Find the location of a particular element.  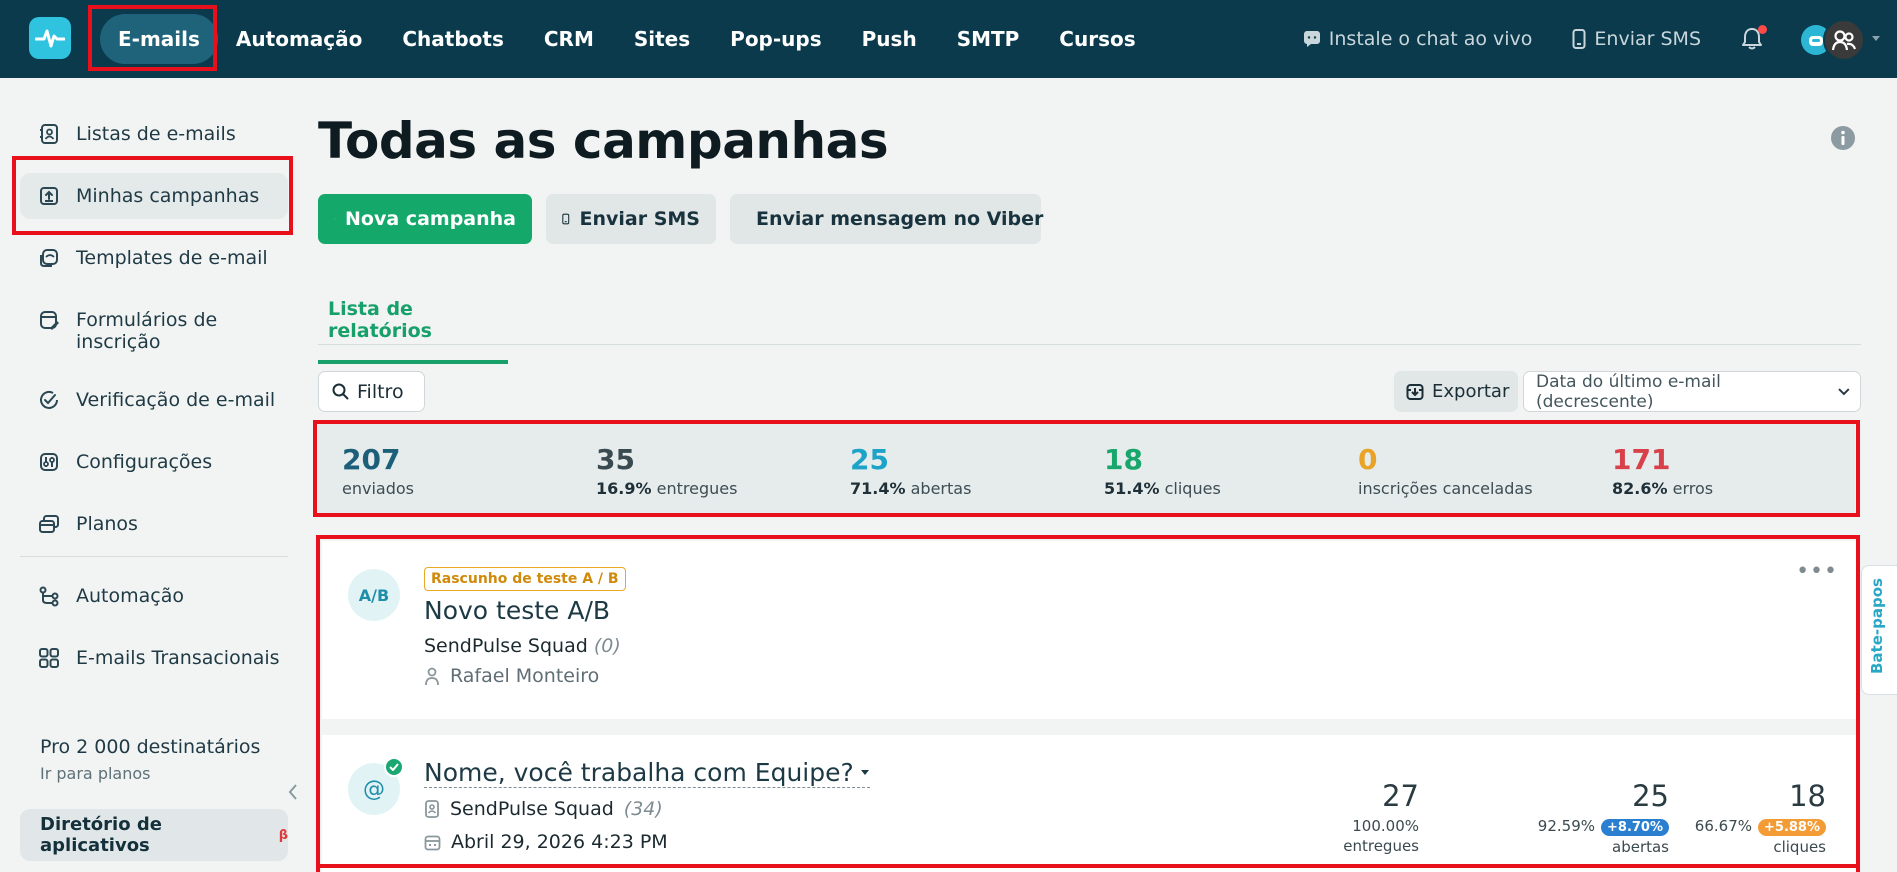

stat-errors: 171 82.6% erros is located at coordinates (1662, 471).